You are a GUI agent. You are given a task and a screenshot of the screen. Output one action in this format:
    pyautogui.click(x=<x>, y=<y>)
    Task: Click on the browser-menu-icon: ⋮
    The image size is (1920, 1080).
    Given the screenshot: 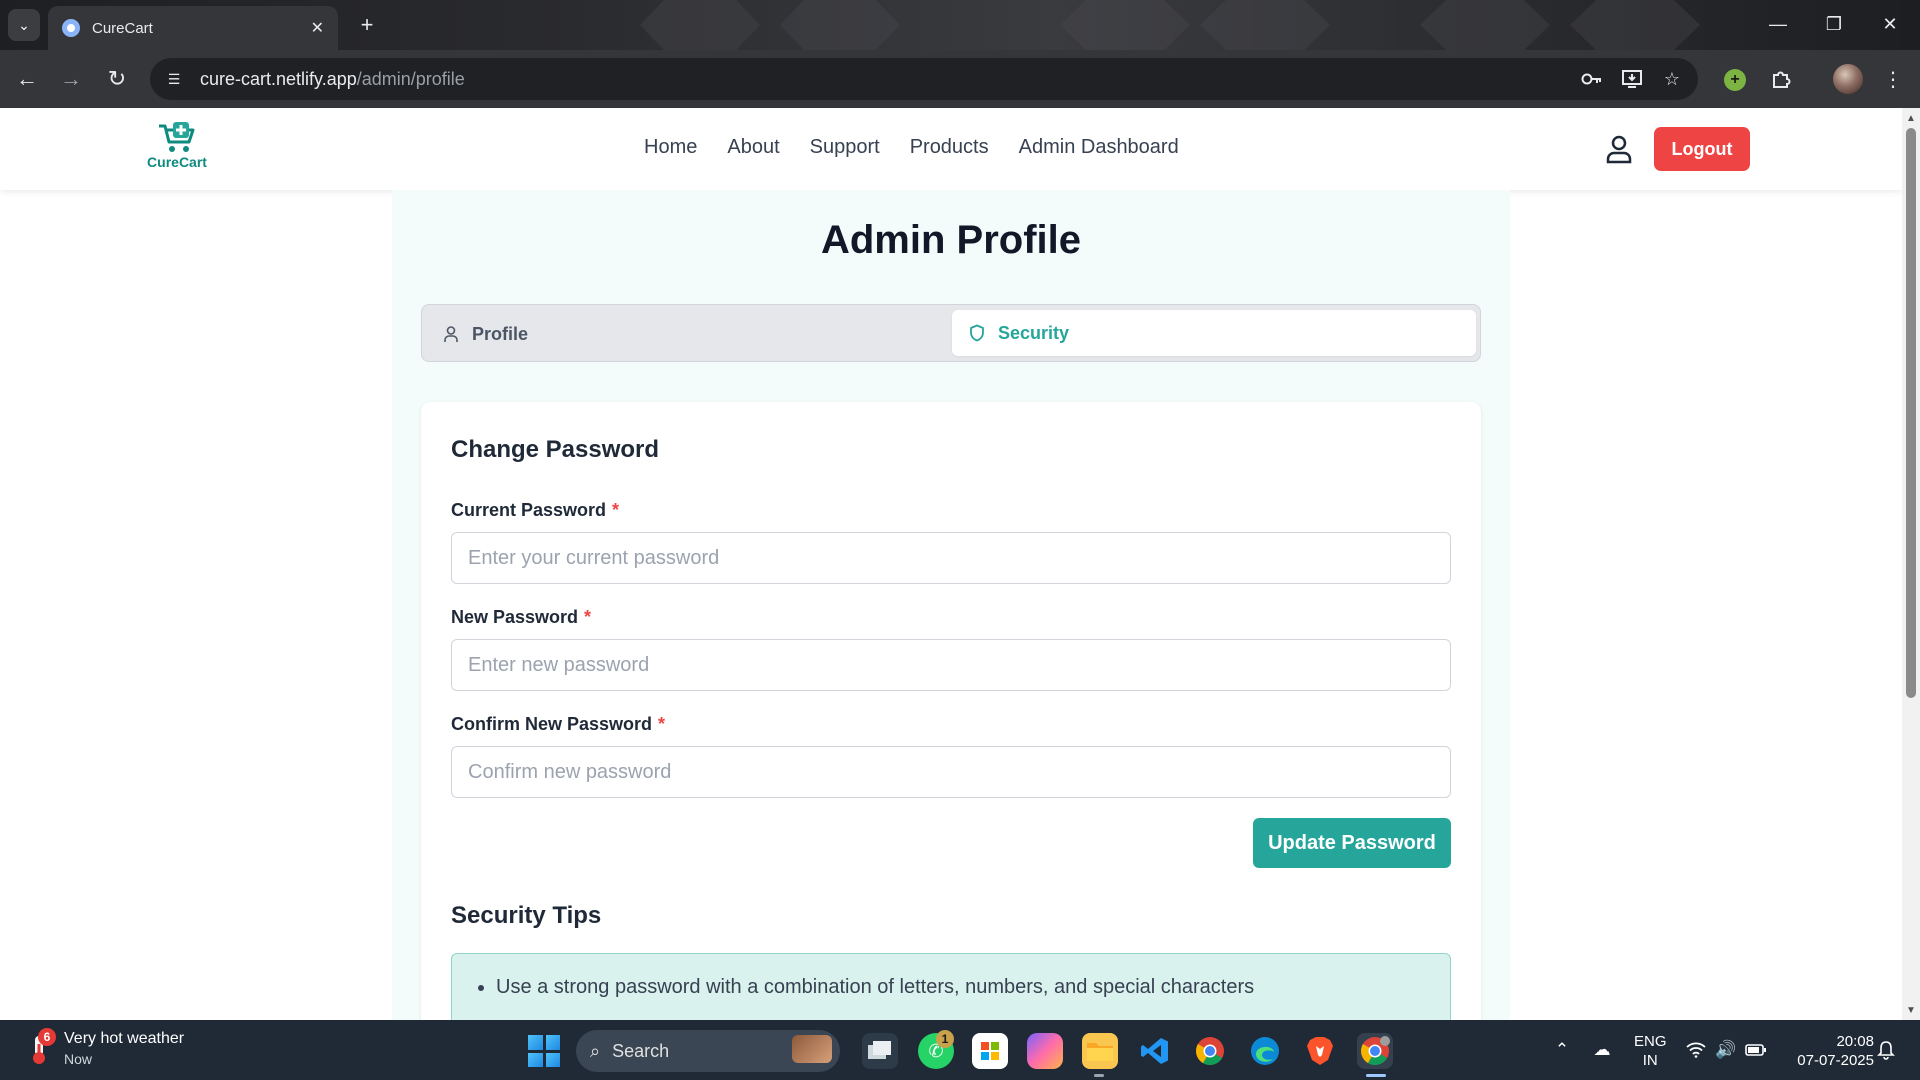 What is the action you would take?
    pyautogui.click(x=1893, y=79)
    